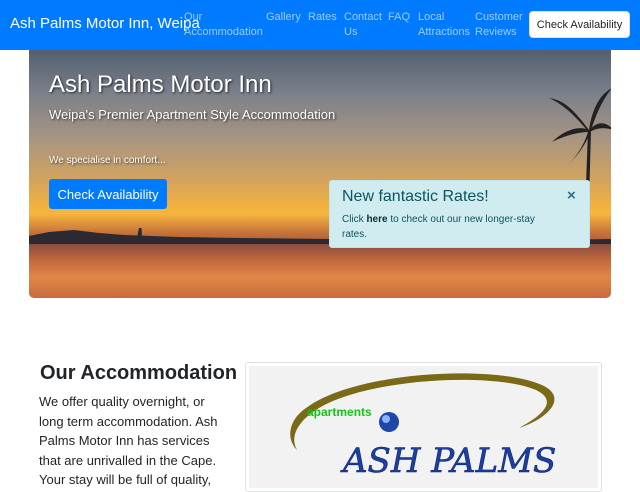  What do you see at coordinates (448, 461) in the screenshot?
I see `logo-name-text: ASH PALMS` at bounding box center [448, 461].